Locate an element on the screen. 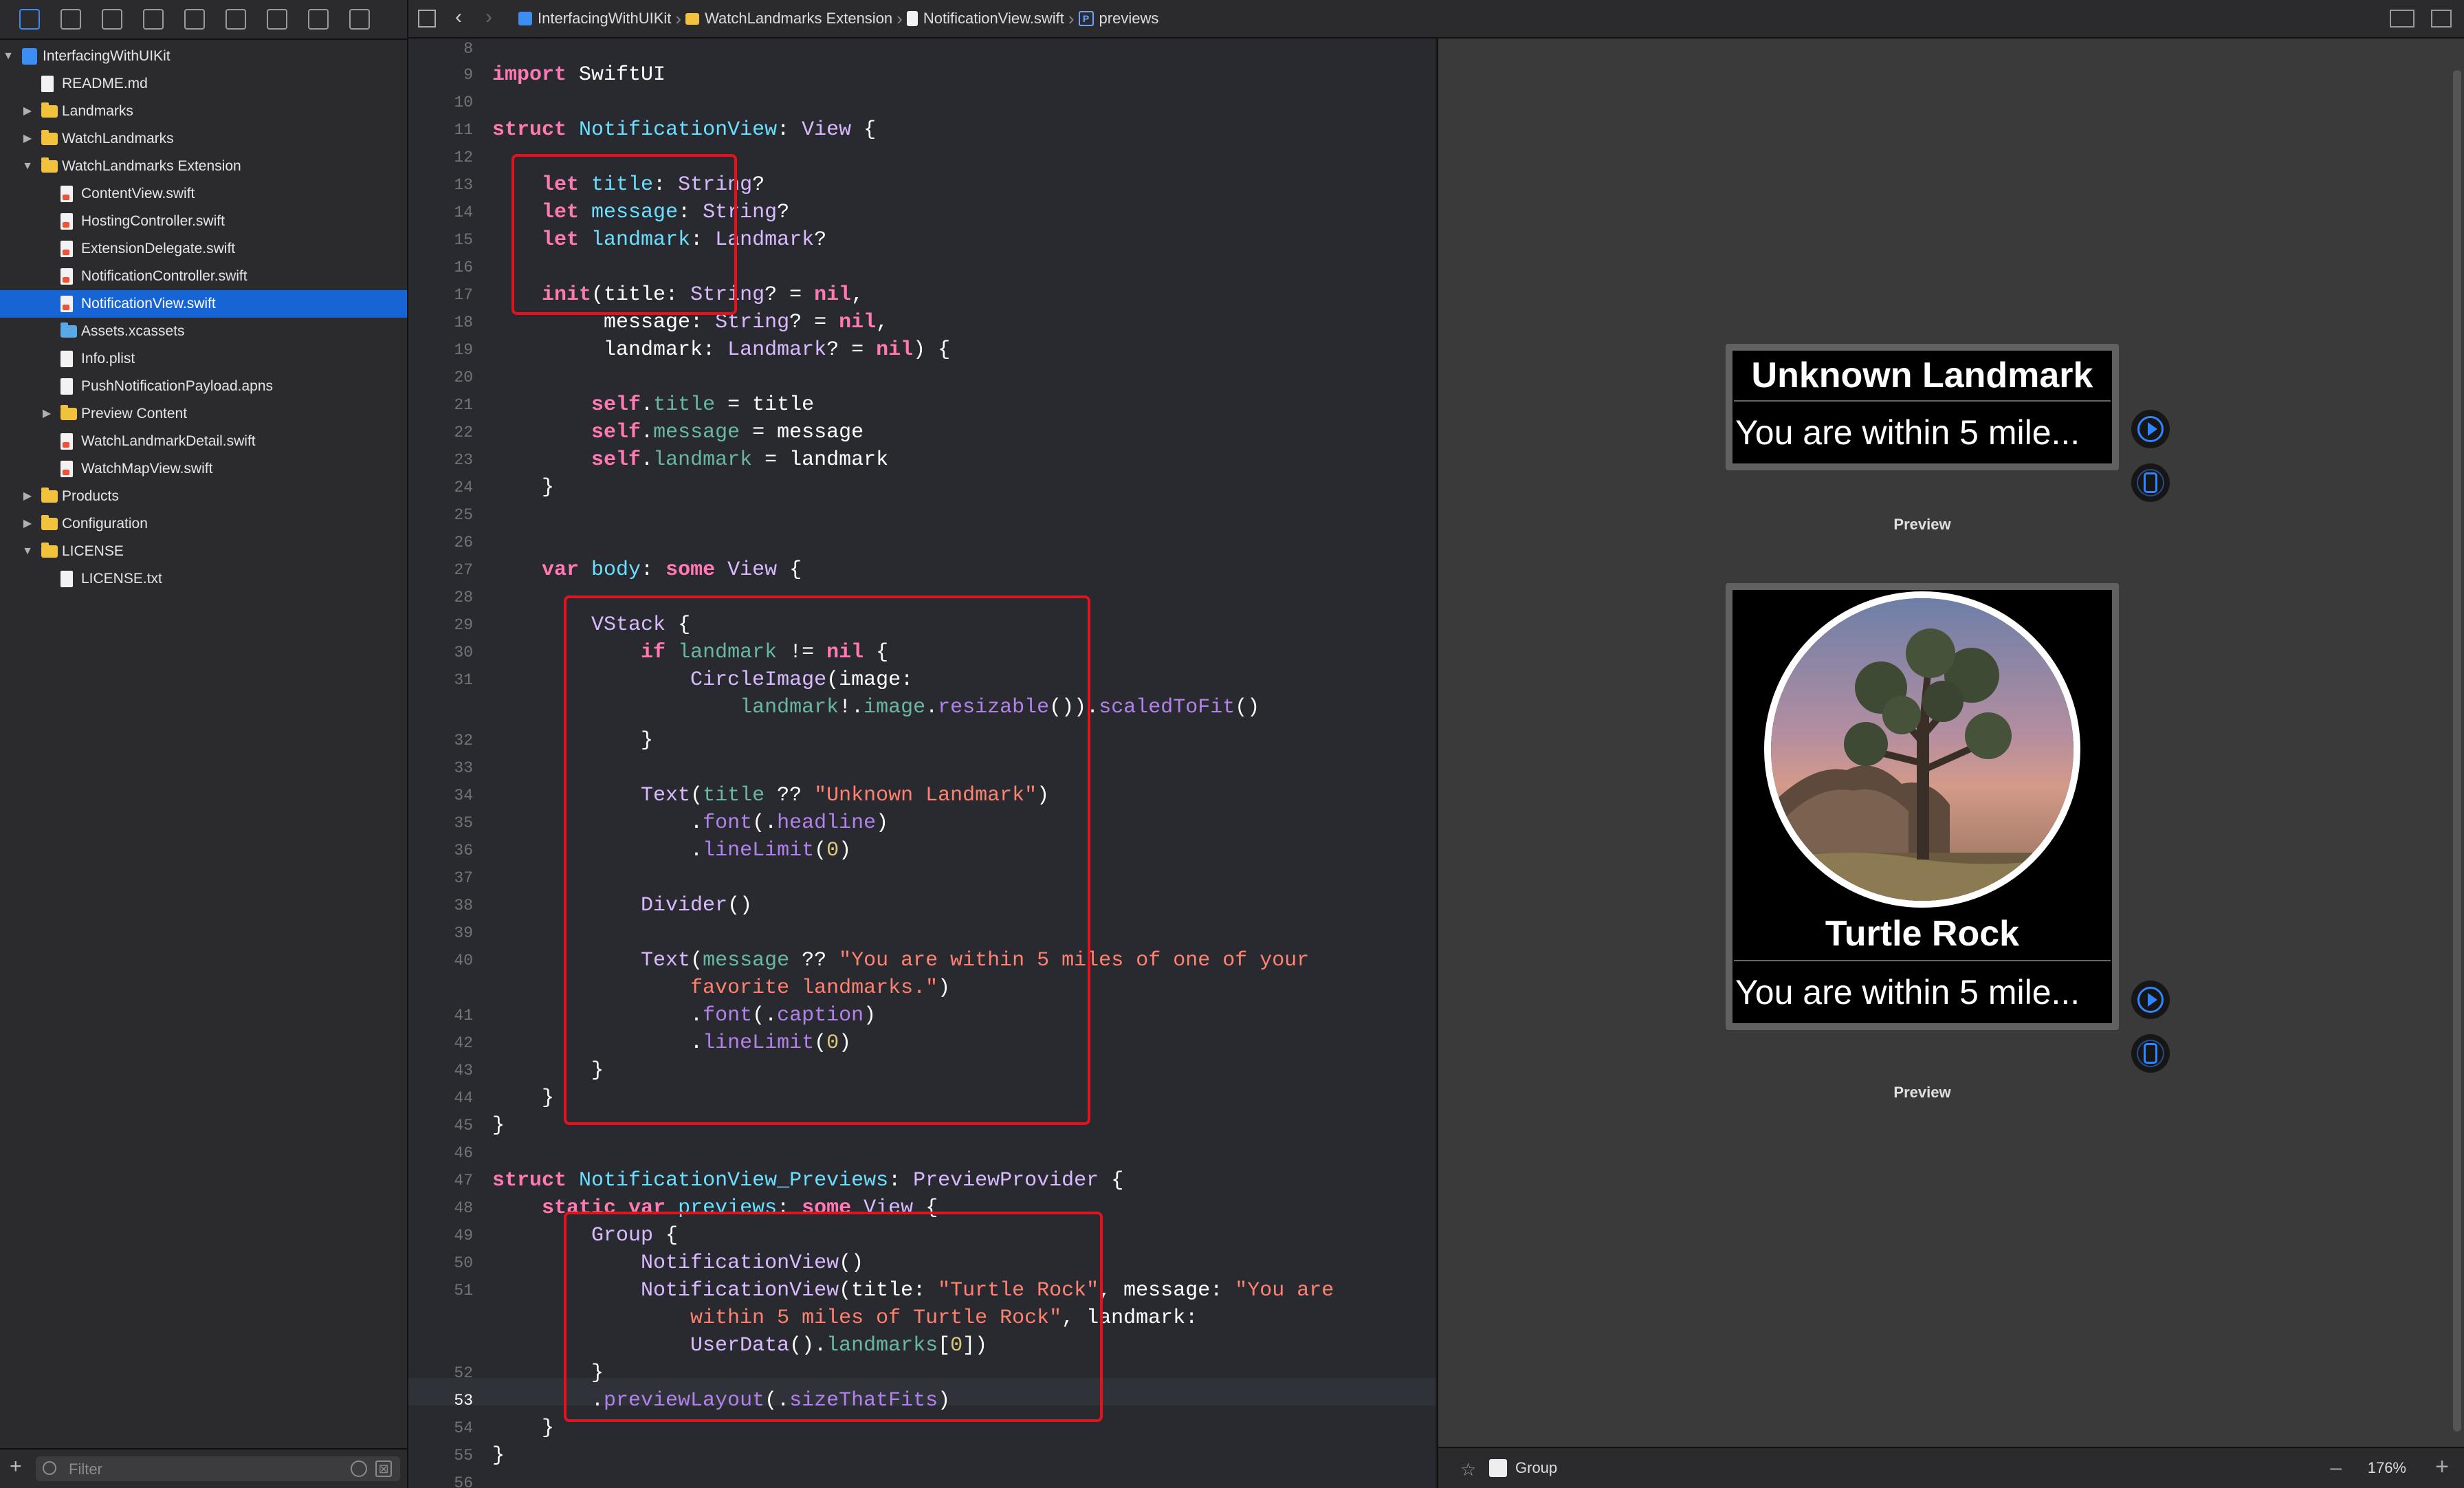  line-number: 54 is located at coordinates (464, 1428).